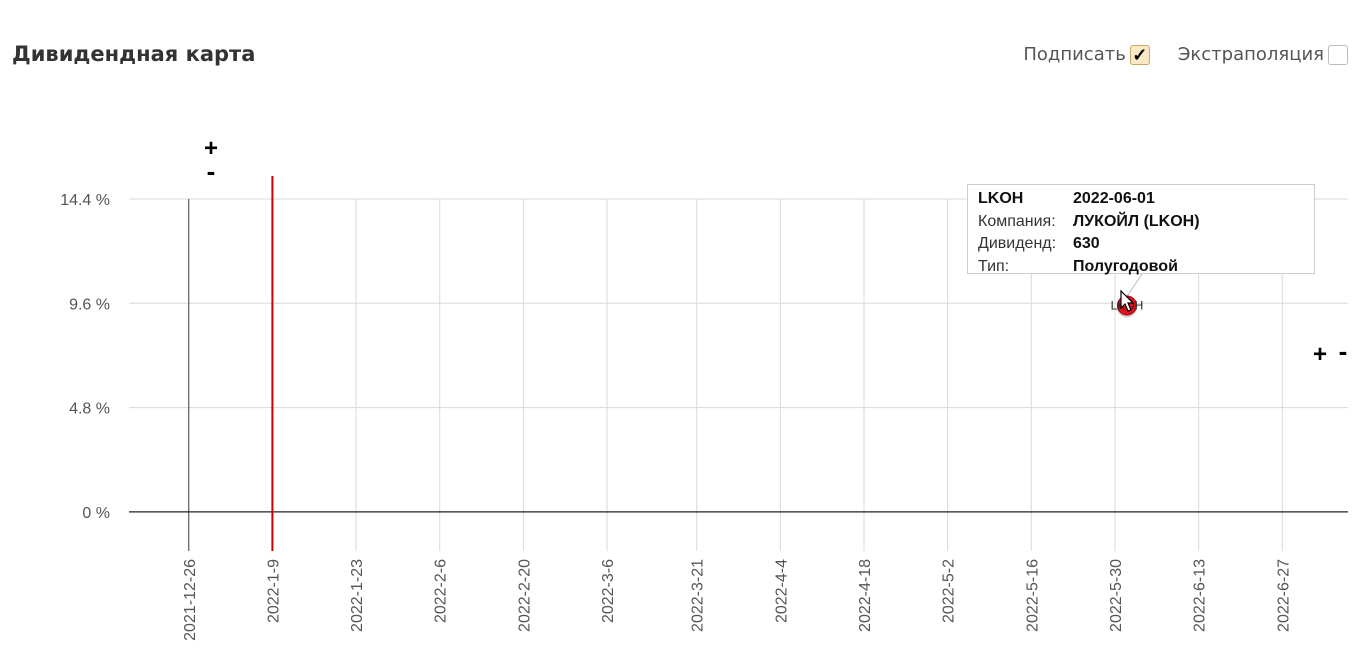 This screenshot has height=656, width=1368. What do you see at coordinates (1001, 199) in the screenshot?
I see `tooltip-ticker: LKOH` at bounding box center [1001, 199].